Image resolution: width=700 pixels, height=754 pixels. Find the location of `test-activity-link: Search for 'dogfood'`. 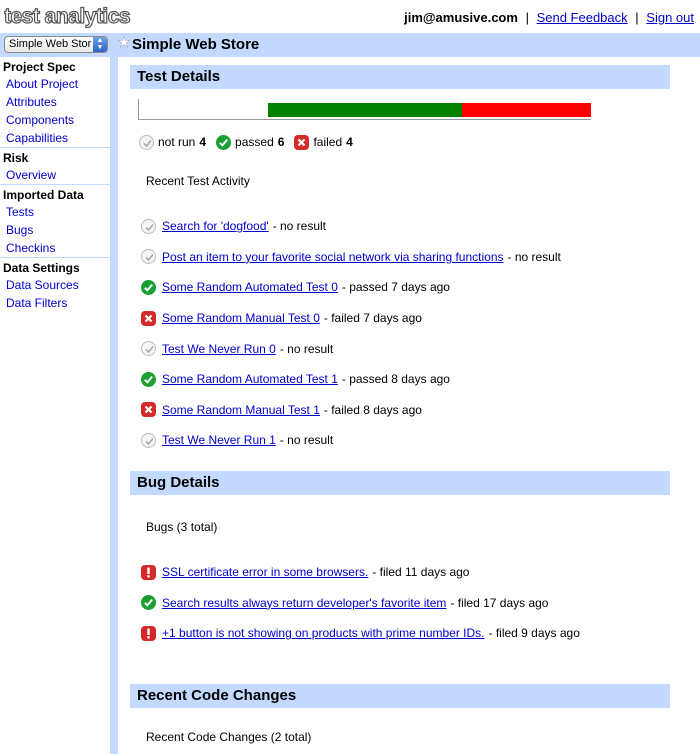

test-activity-link: Search for 'dogfood' is located at coordinates (215, 226).